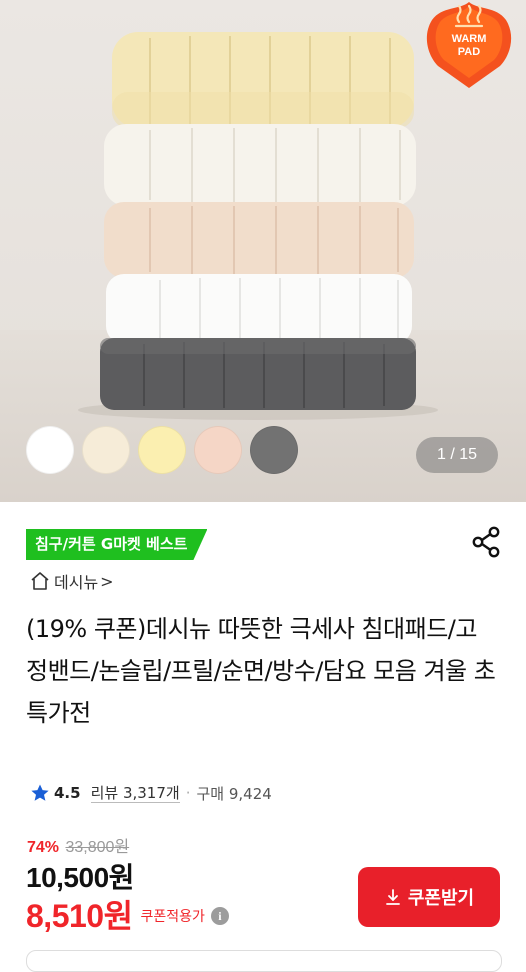  Describe the element at coordinates (67, 793) in the screenshot. I see `rating-score: 4.5` at that location.